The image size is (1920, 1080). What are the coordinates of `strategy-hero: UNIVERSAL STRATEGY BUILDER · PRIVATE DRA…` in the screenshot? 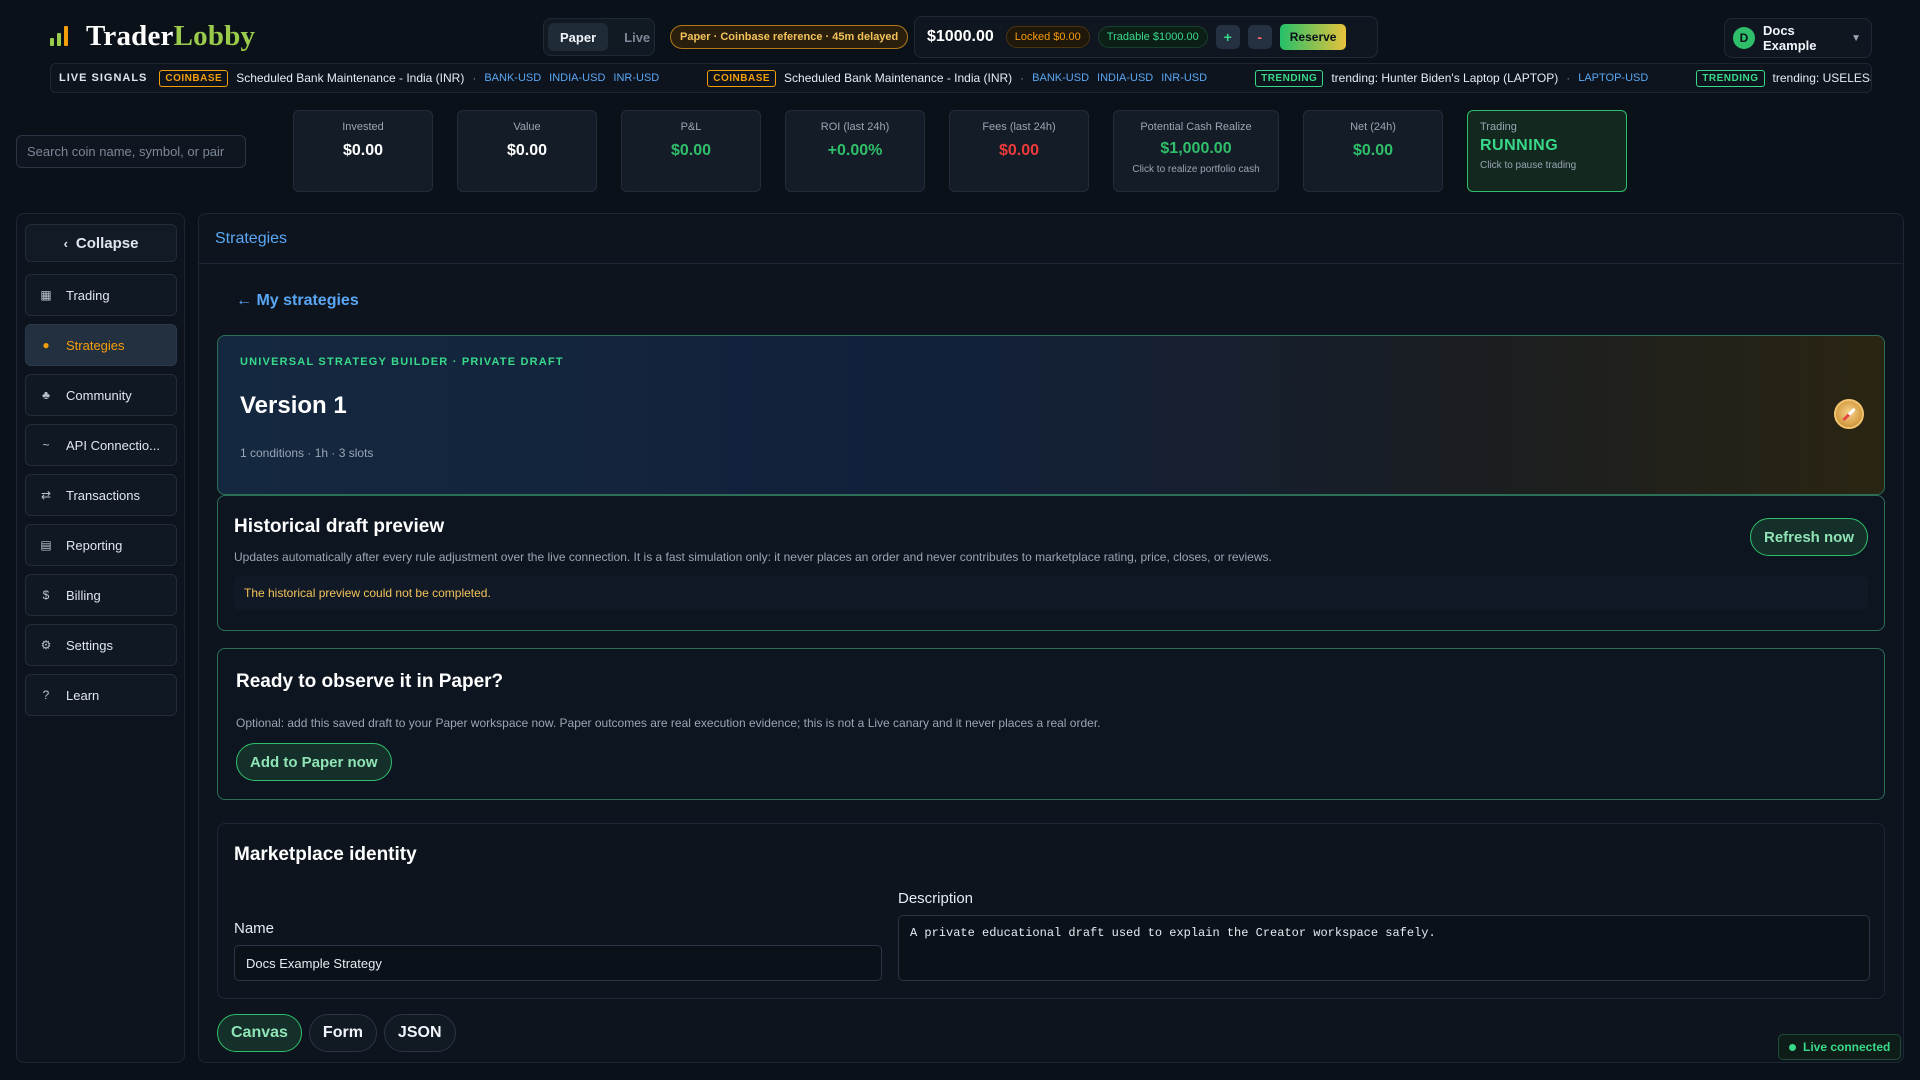 It's located at (1051, 415).